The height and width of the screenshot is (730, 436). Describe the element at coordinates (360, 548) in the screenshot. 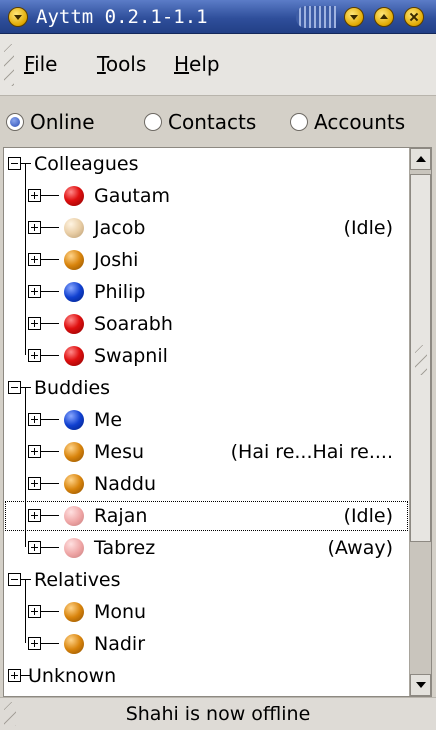

I see `contact-status: (Away)` at that location.